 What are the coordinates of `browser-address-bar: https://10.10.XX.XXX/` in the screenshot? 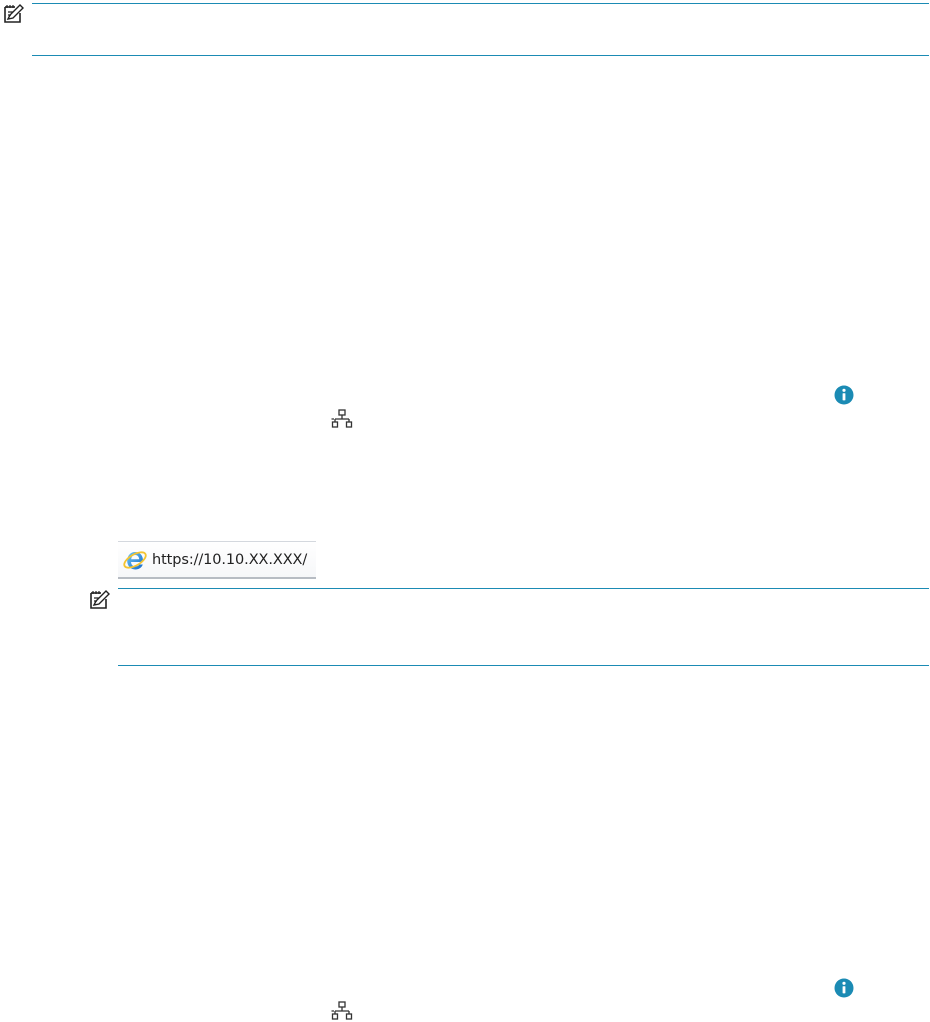 It's located at (217, 560).